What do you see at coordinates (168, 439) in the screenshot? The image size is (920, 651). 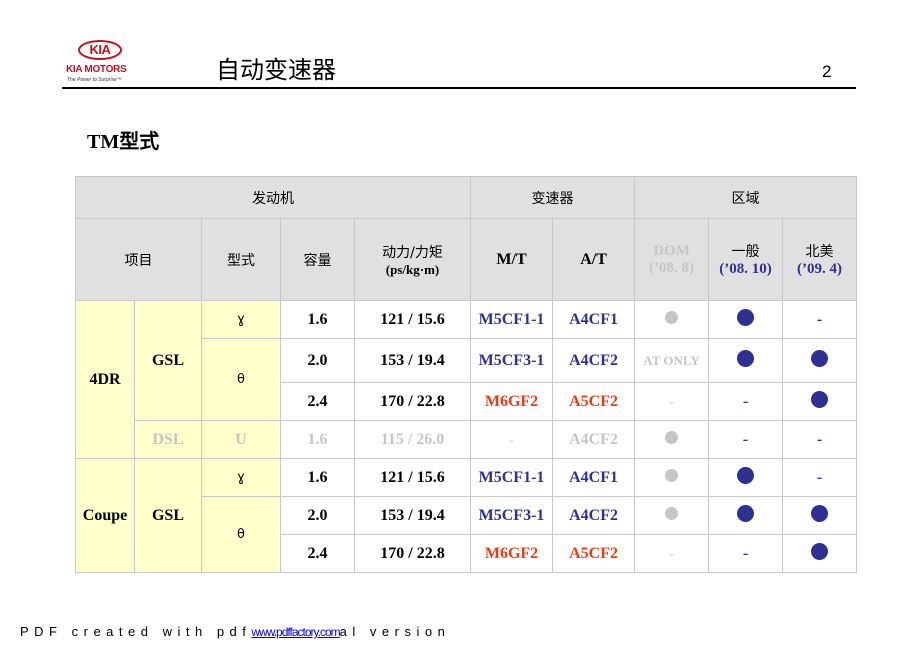 I see `fuel-cell: DSL` at bounding box center [168, 439].